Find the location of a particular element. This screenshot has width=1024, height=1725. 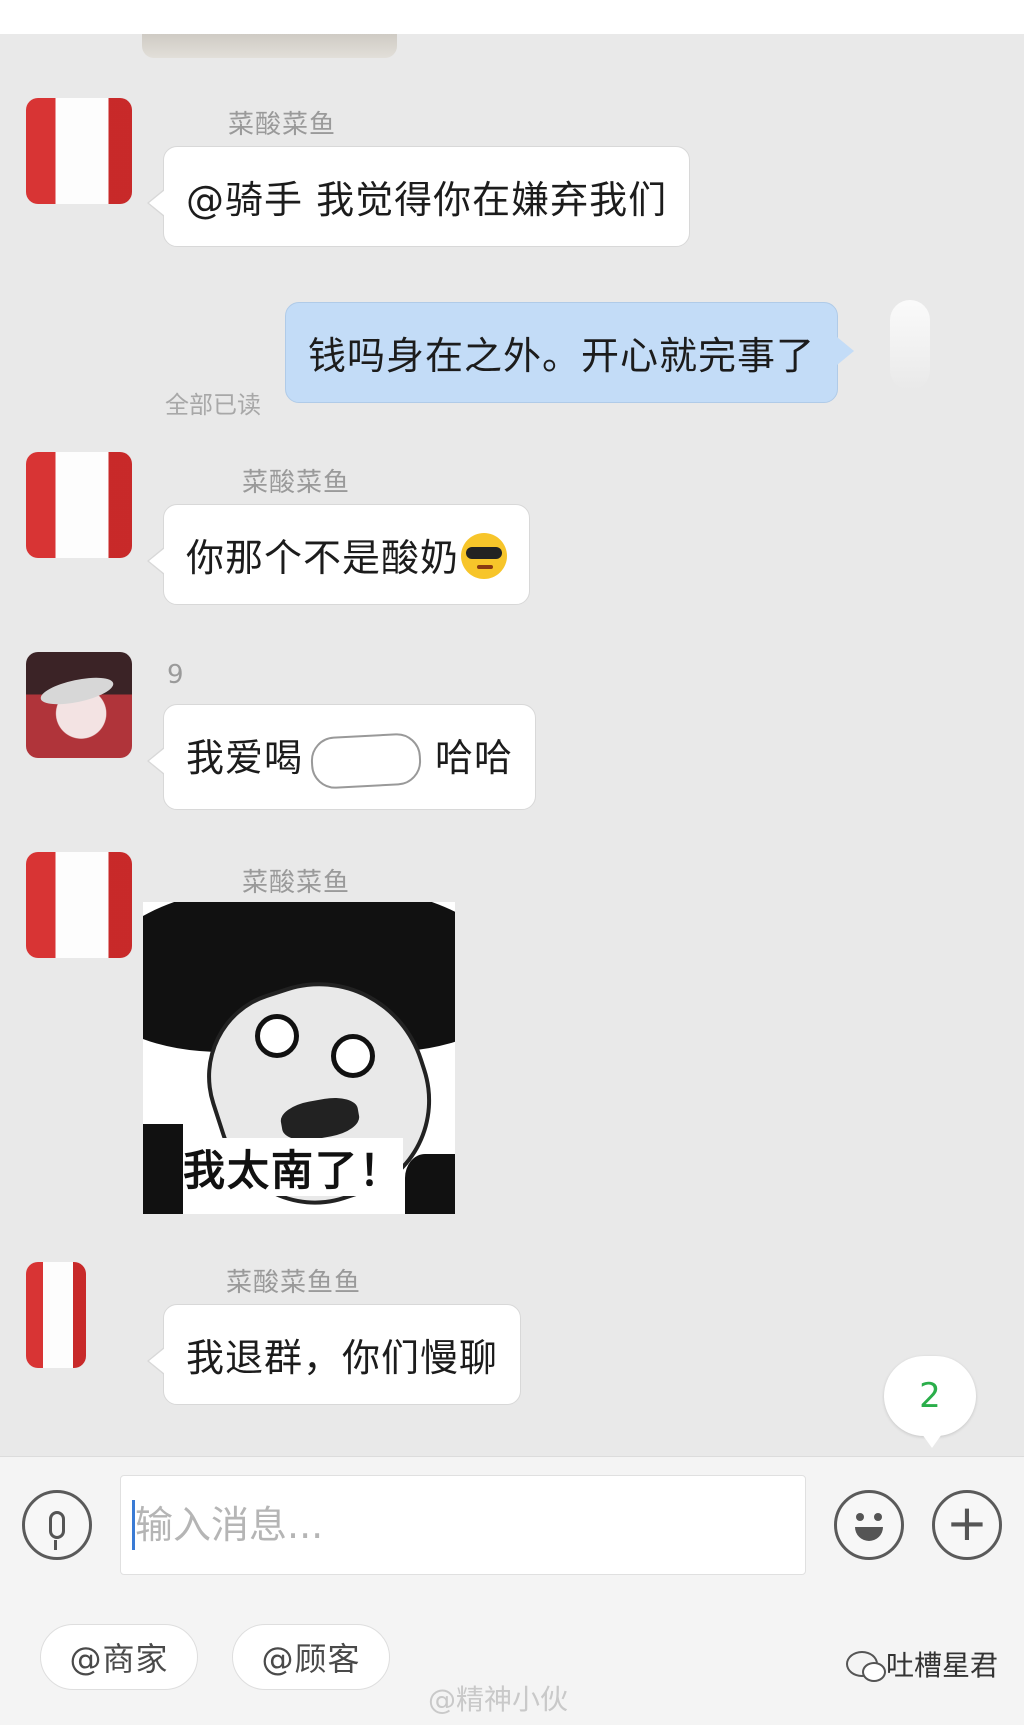

wechat-watermark: 吐槽星君 is located at coordinates (922, 1664).